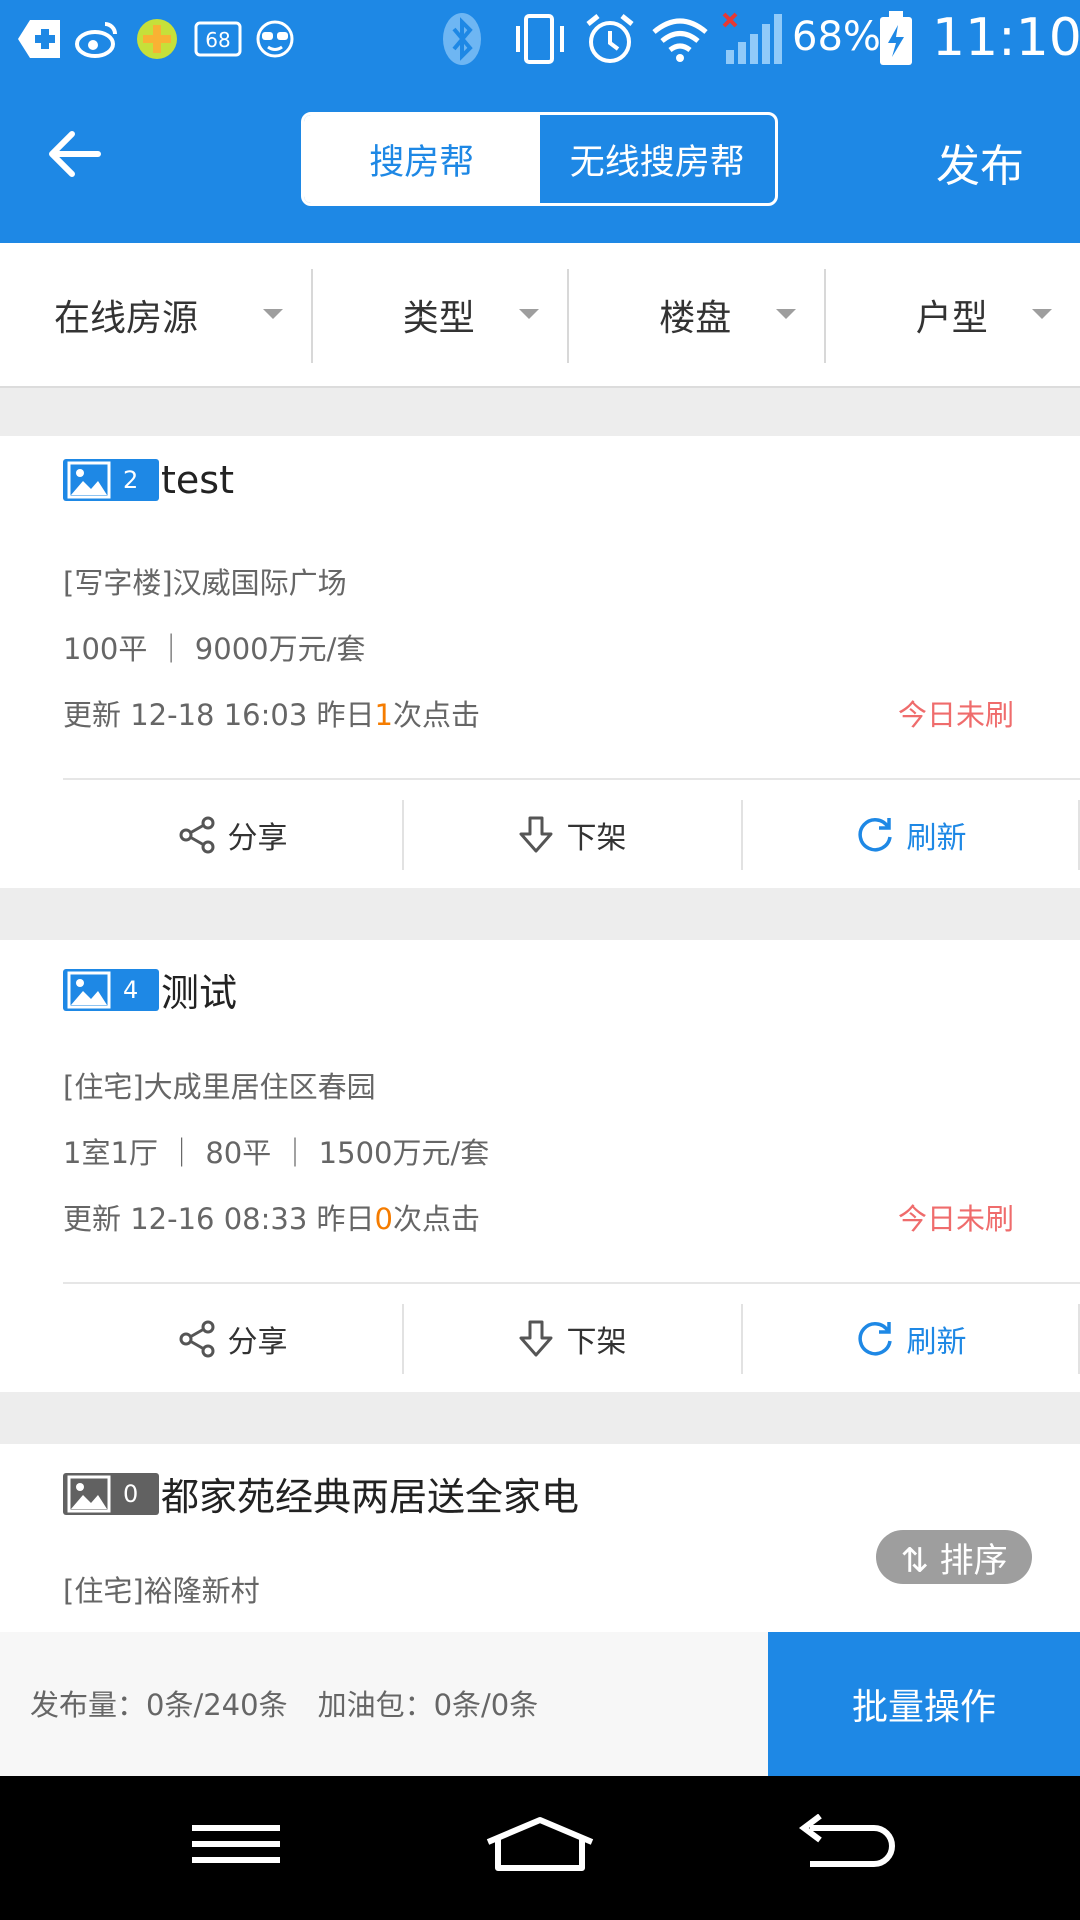  Describe the element at coordinates (428, 1705) in the screenshot. I see `boost-pack-quota: 加油包：0条/0条` at that location.